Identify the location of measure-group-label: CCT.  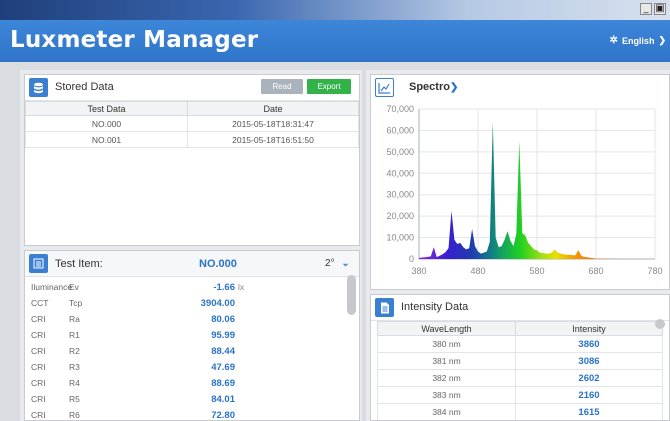
(40, 303).